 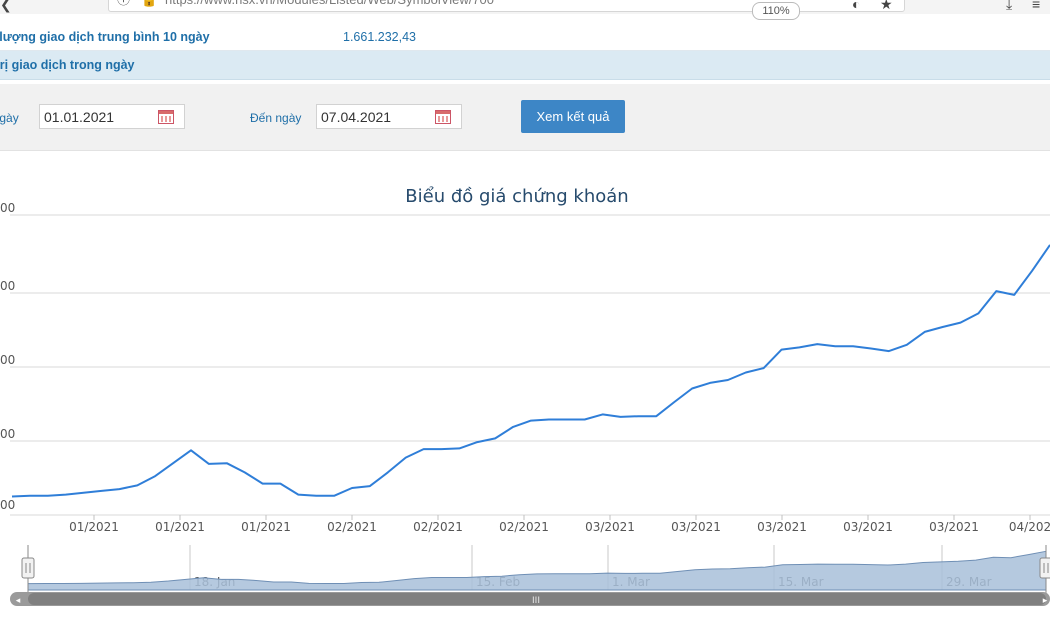 I want to click on zoom-level-badge: 110%, so click(x=776, y=11).